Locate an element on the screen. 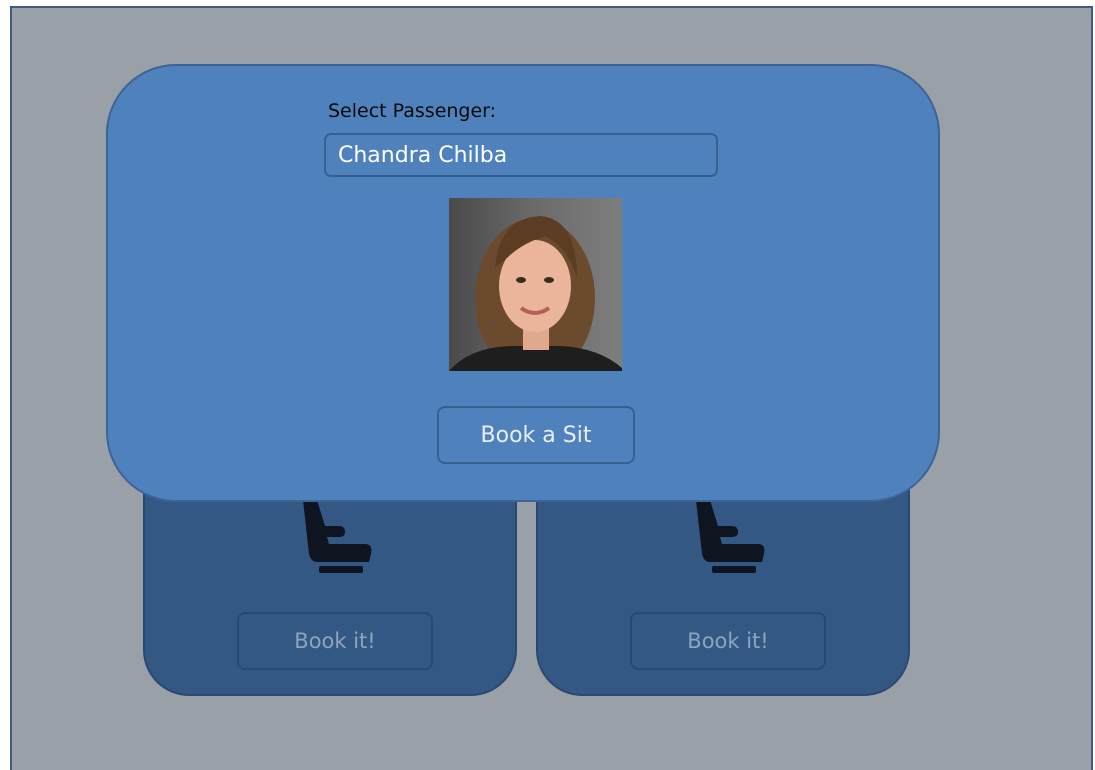  passenger-select: Chandra Chilba is located at coordinates (521, 155).